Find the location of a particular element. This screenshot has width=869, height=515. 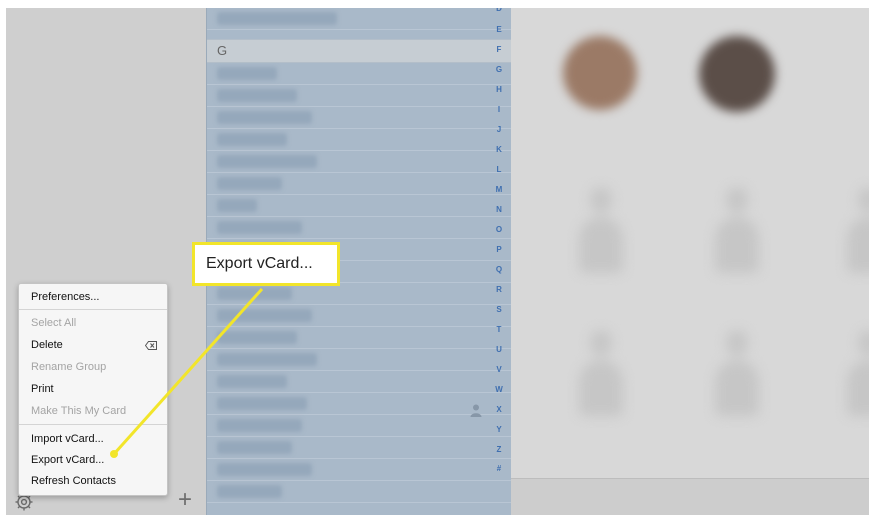

index-letter: Q is located at coordinates (499, 269).